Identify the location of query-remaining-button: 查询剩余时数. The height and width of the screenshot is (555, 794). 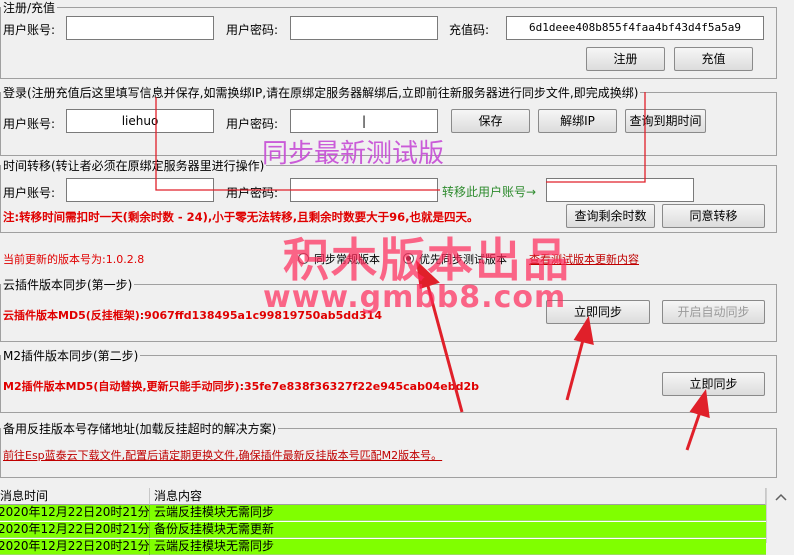
(610, 216).